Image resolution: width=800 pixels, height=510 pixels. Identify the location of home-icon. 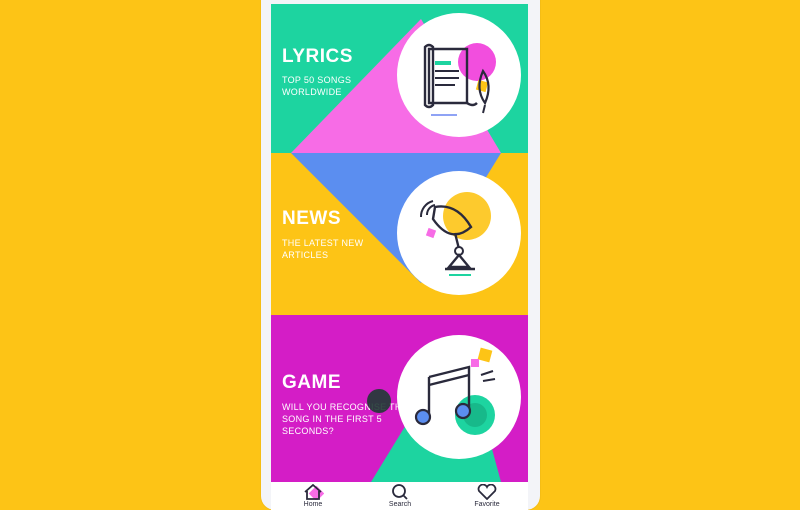
(314, 492).